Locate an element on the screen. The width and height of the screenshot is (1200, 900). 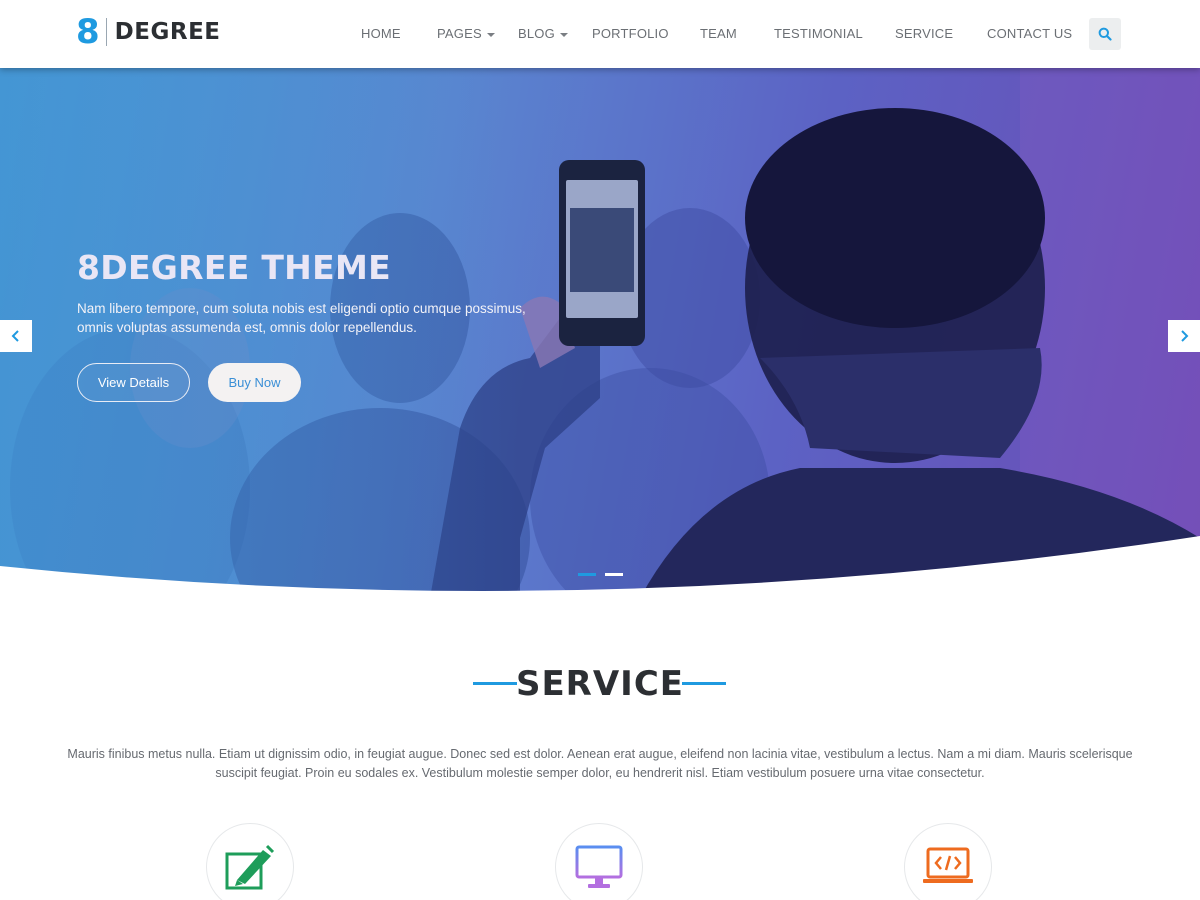
nav-testimonial-label: TESTIMONIAL is located at coordinates (818, 33).